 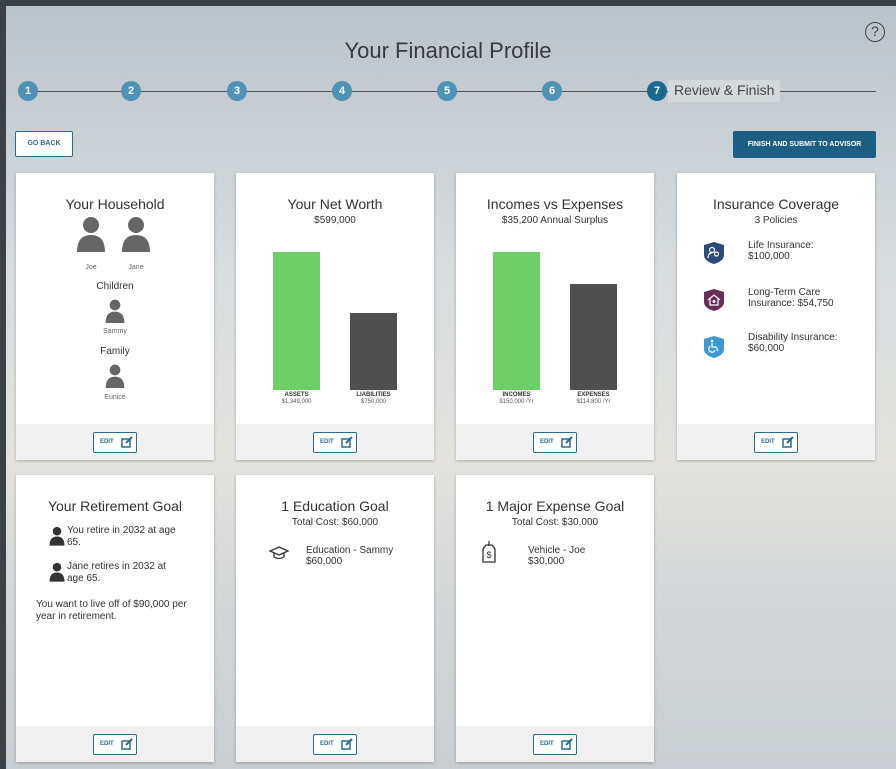 What do you see at coordinates (546, 561) in the screenshot?
I see `major-expense-goal-amount: $30,000` at bounding box center [546, 561].